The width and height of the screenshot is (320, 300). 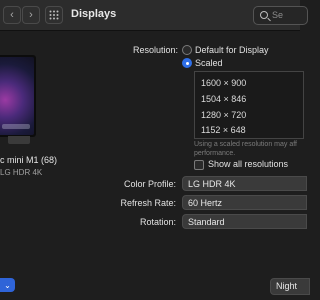 What do you see at coordinates (187, 50) in the screenshot?
I see `radio-default-for-display` at bounding box center [187, 50].